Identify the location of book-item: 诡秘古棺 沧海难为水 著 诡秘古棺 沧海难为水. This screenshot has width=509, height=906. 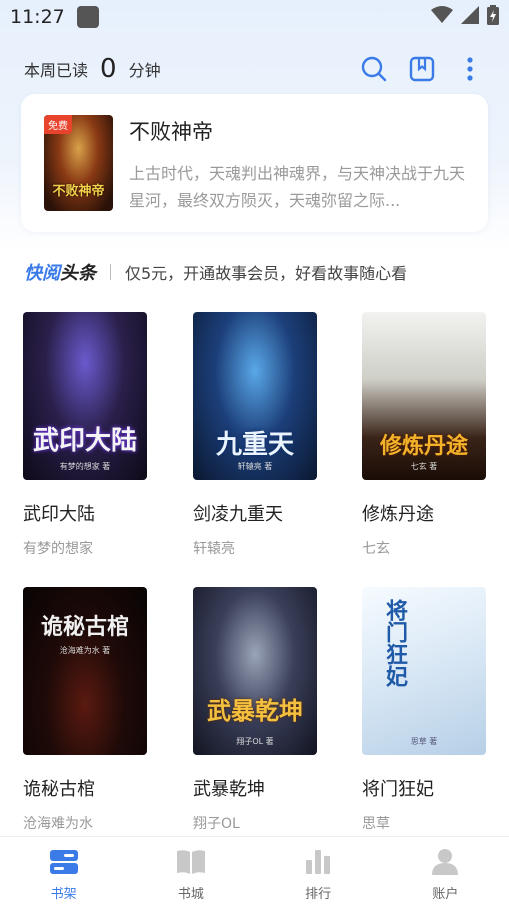
(86, 710).